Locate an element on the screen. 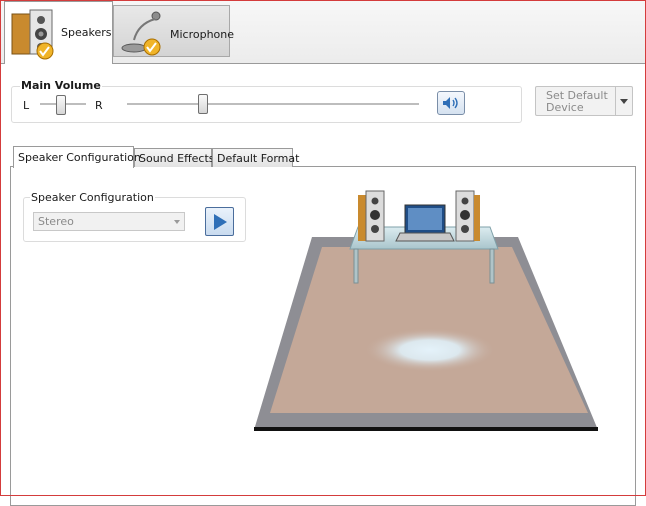  main-volume-title: Main Volume is located at coordinates (61, 85).